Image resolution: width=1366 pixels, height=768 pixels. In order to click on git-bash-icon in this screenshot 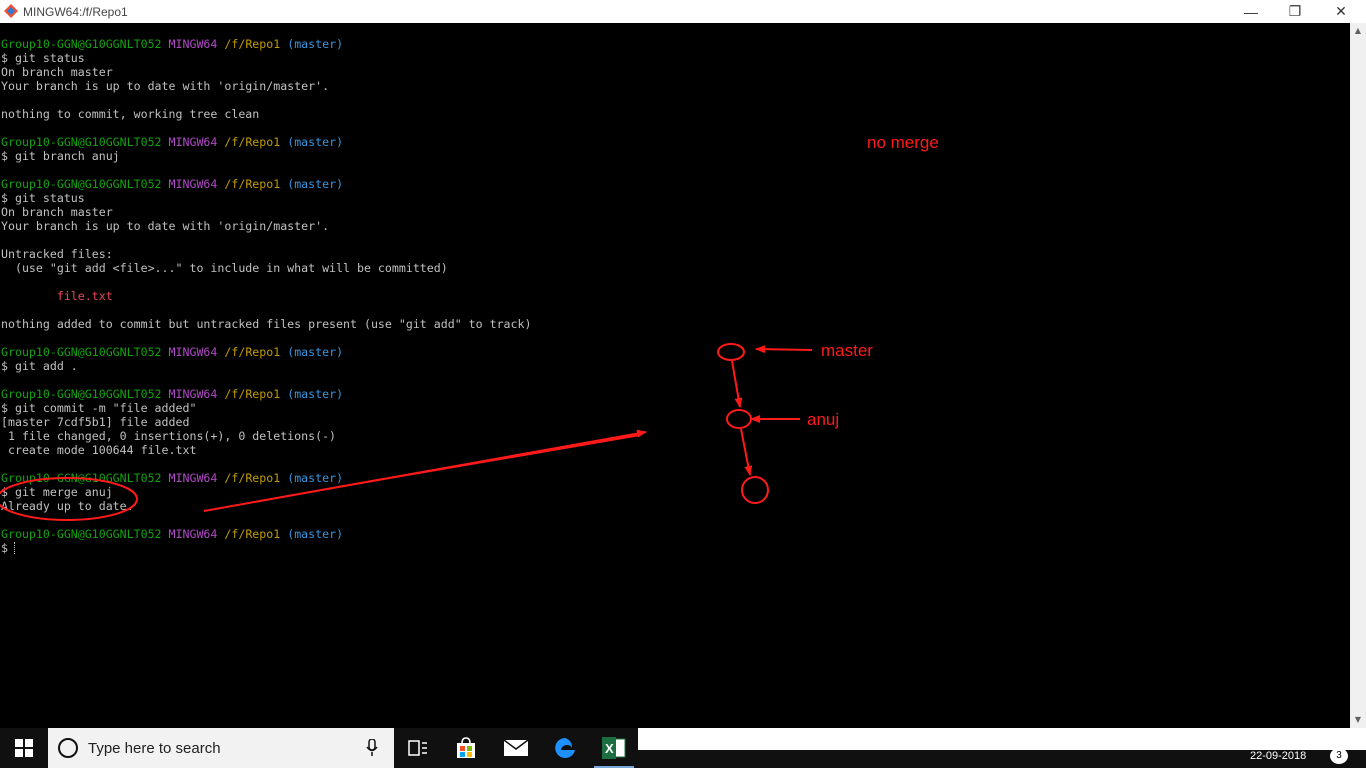, I will do `click(11, 11)`.